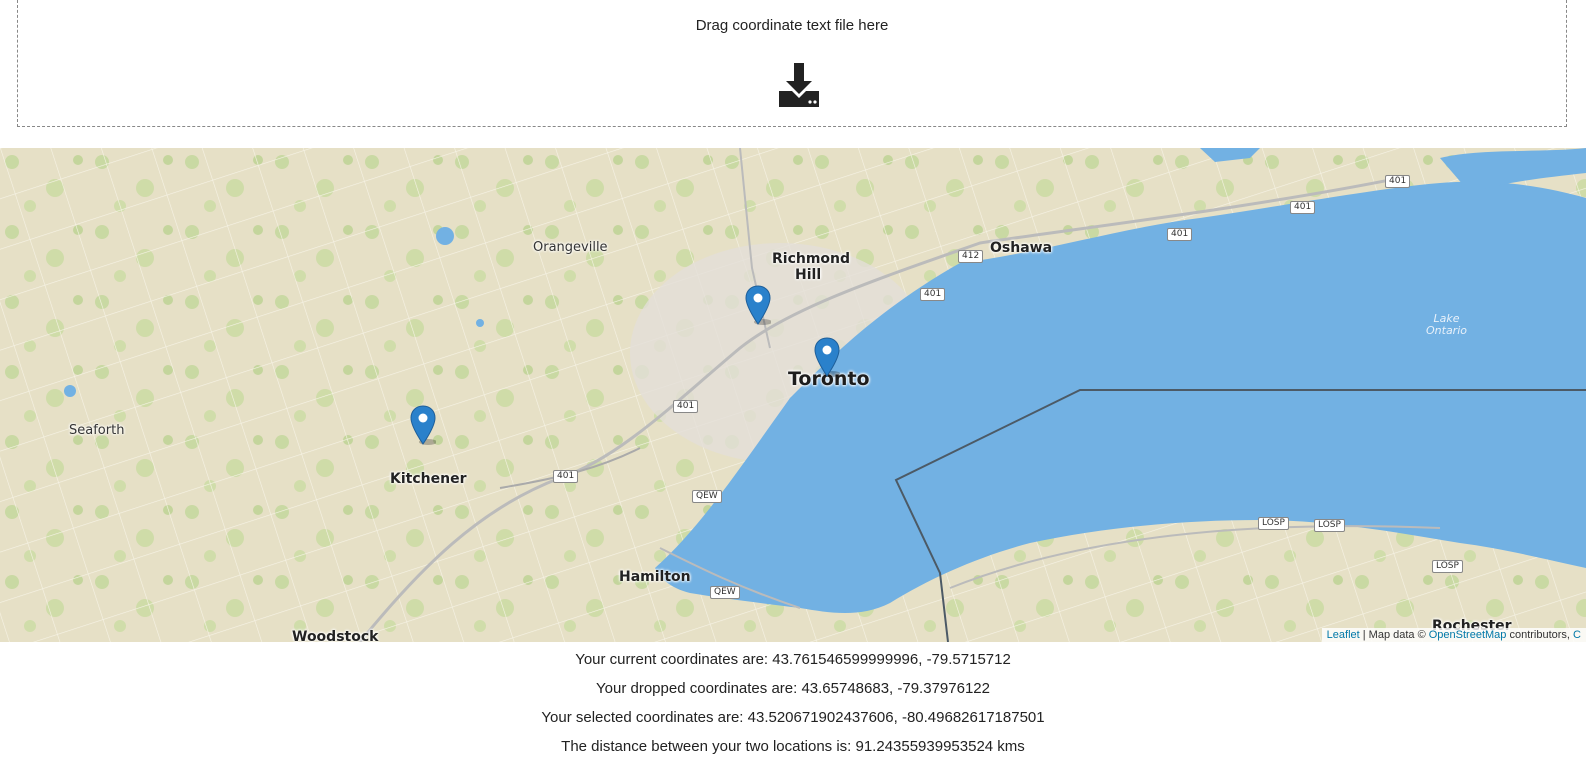 The height and width of the screenshot is (778, 1586). What do you see at coordinates (808, 275) in the screenshot?
I see `place-richmond-hill-2: Hill` at bounding box center [808, 275].